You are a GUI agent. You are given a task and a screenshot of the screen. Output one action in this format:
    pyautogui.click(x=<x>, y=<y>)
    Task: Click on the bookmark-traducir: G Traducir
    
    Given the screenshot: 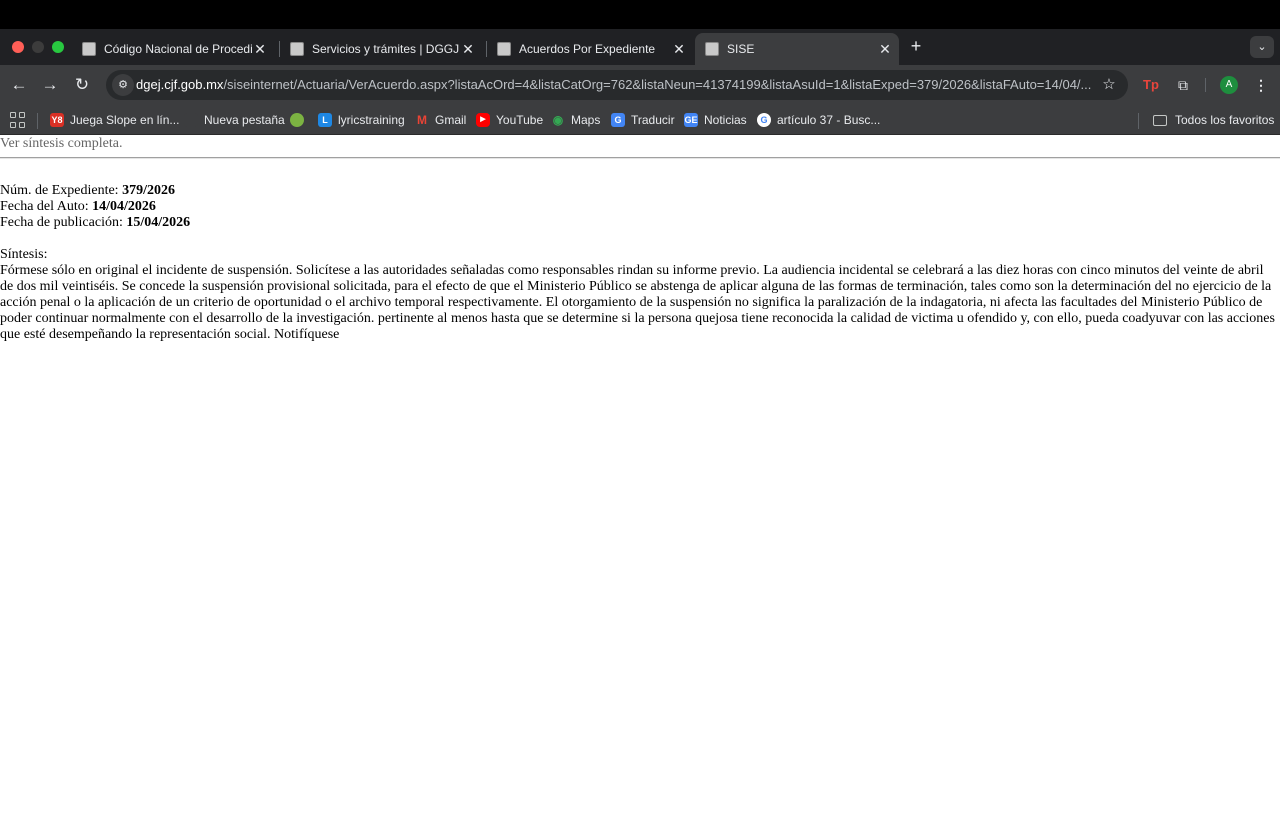 What is the action you would take?
    pyautogui.click(x=643, y=120)
    